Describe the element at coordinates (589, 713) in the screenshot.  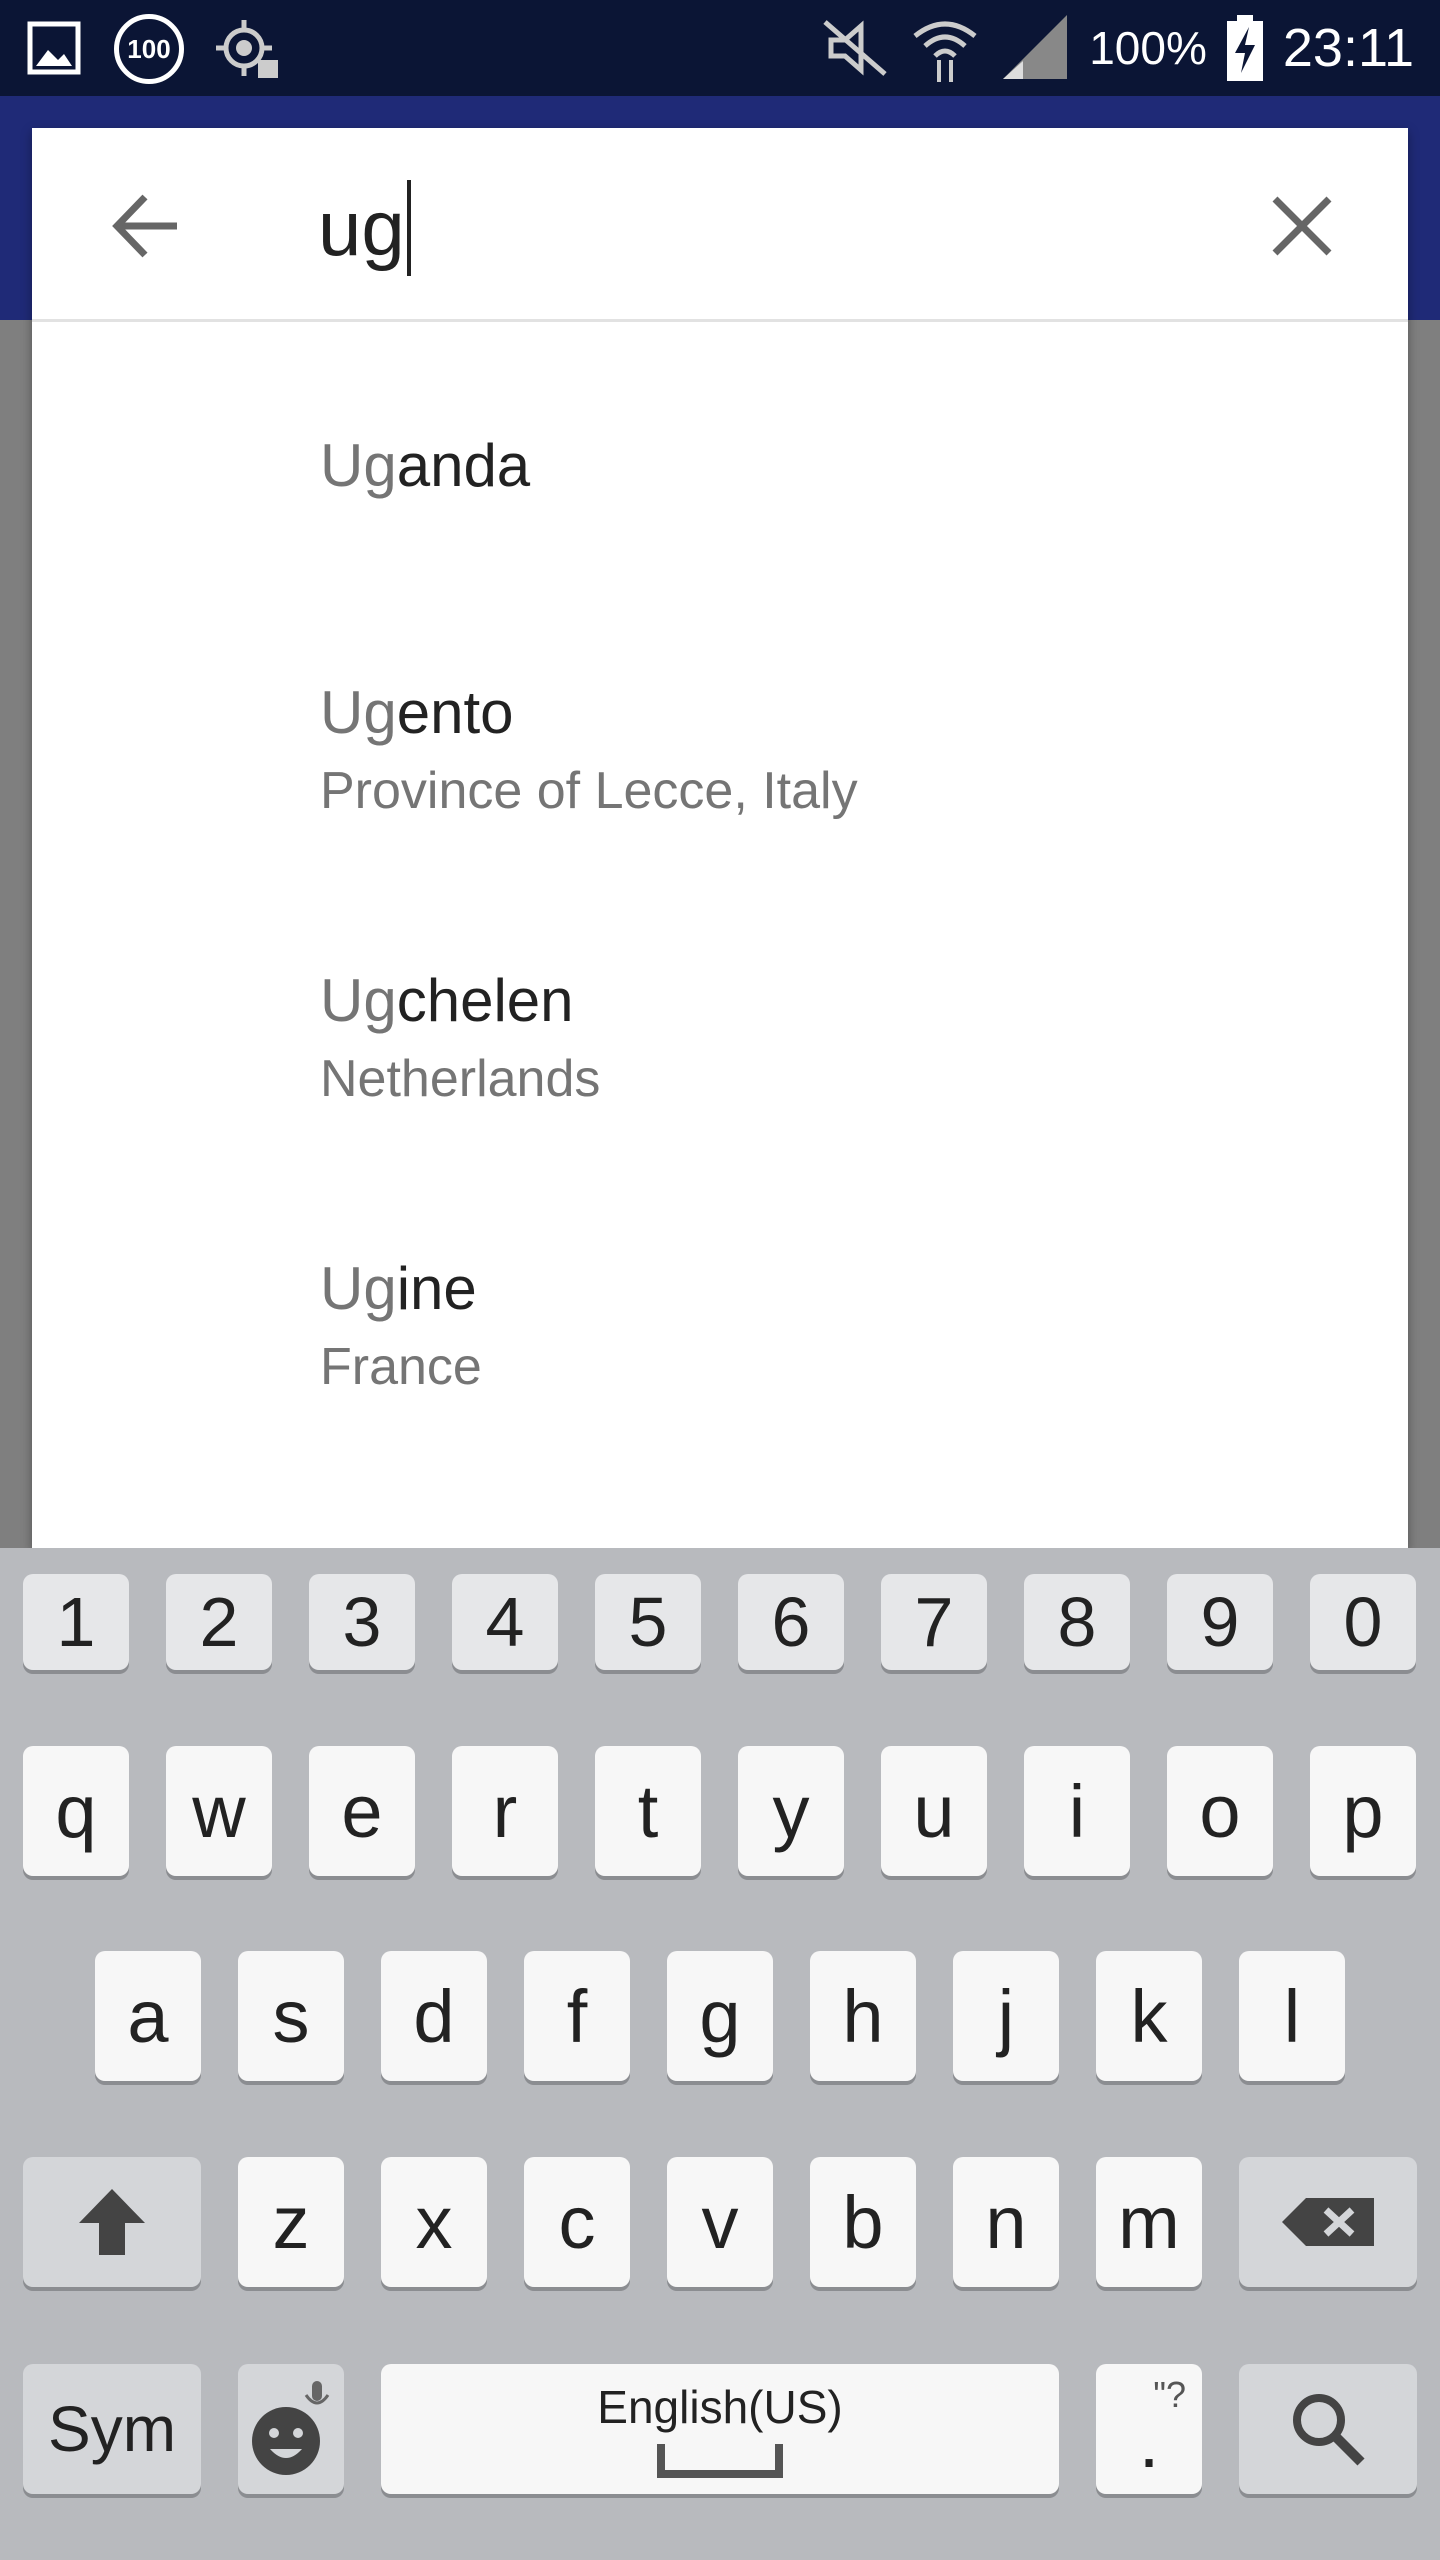
I see `result-title: Ugento` at that location.